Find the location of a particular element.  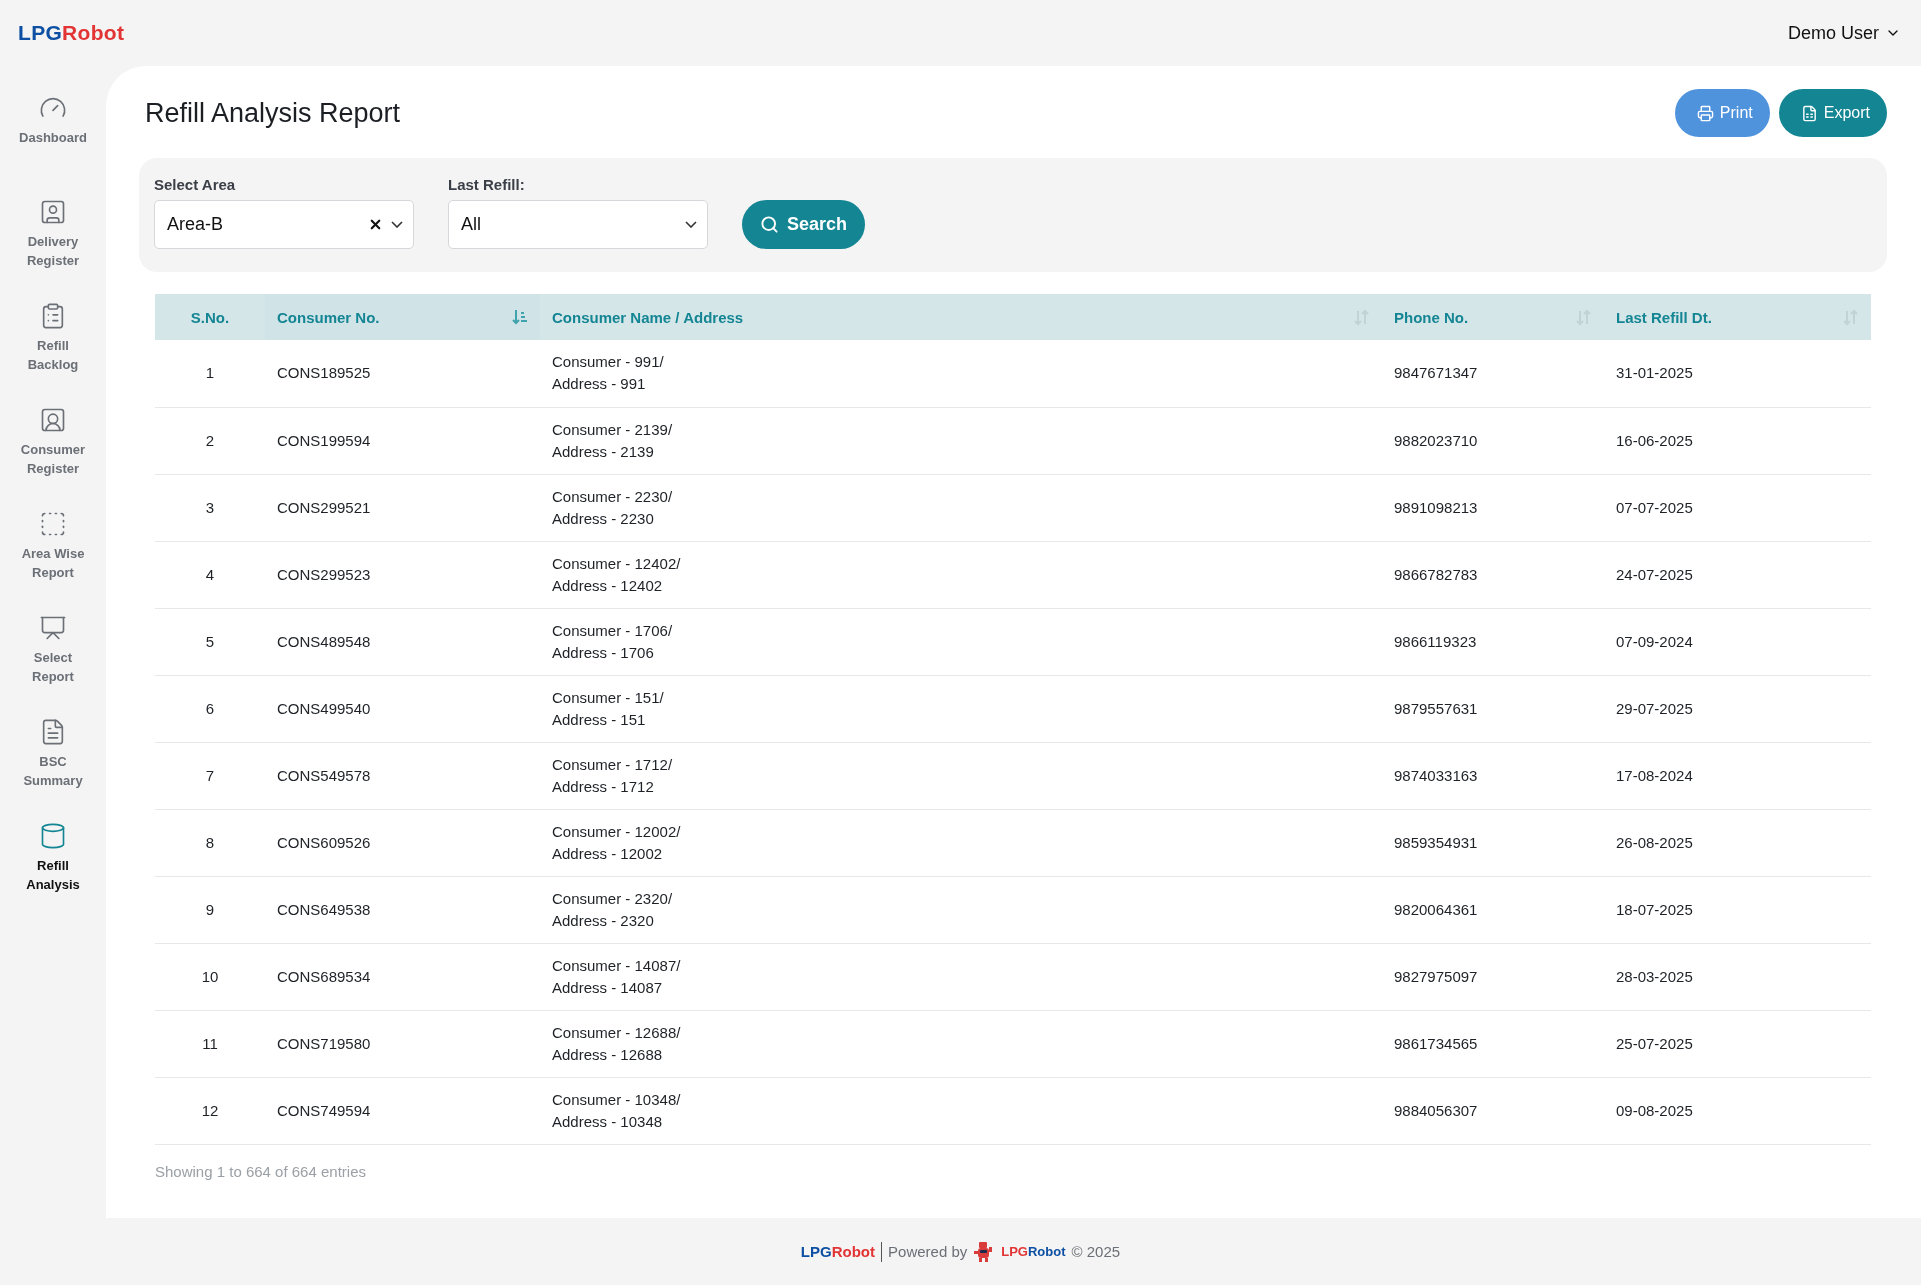

table-cell: 10 is located at coordinates (210, 976).